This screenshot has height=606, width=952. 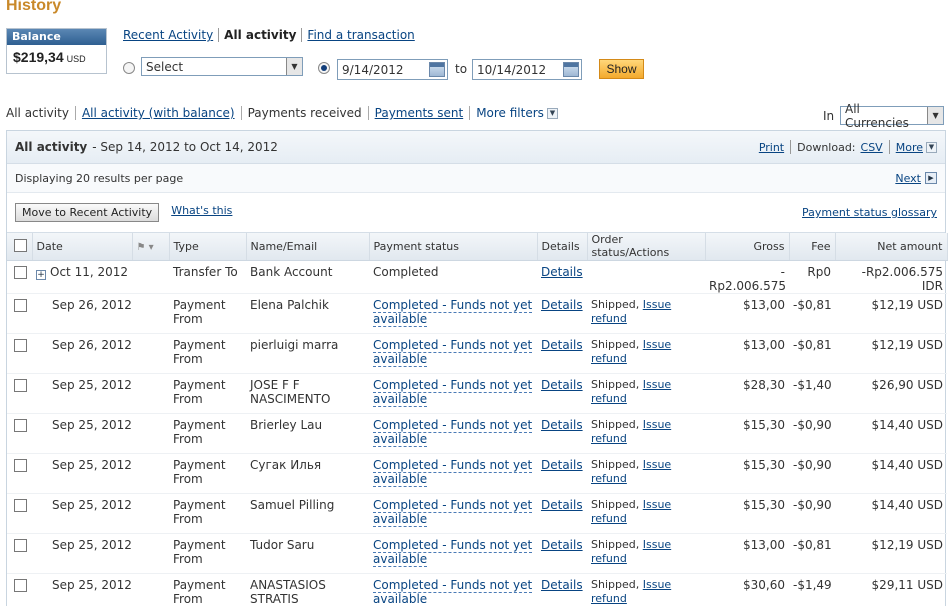 I want to click on from-date-field: 9/14/2012, so click(x=392, y=69).